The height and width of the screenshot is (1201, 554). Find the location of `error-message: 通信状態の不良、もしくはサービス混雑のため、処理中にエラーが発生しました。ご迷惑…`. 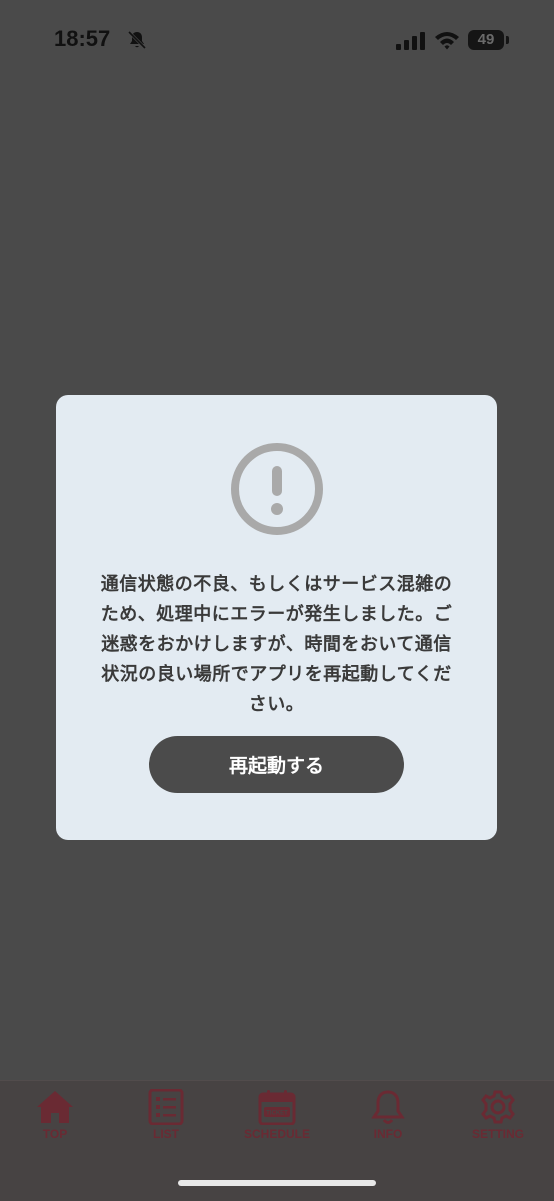

error-message: 通信状態の不良、もしくはサービス混雑のため、処理中にエラーが発生しました。ご迷惑… is located at coordinates (276, 644).